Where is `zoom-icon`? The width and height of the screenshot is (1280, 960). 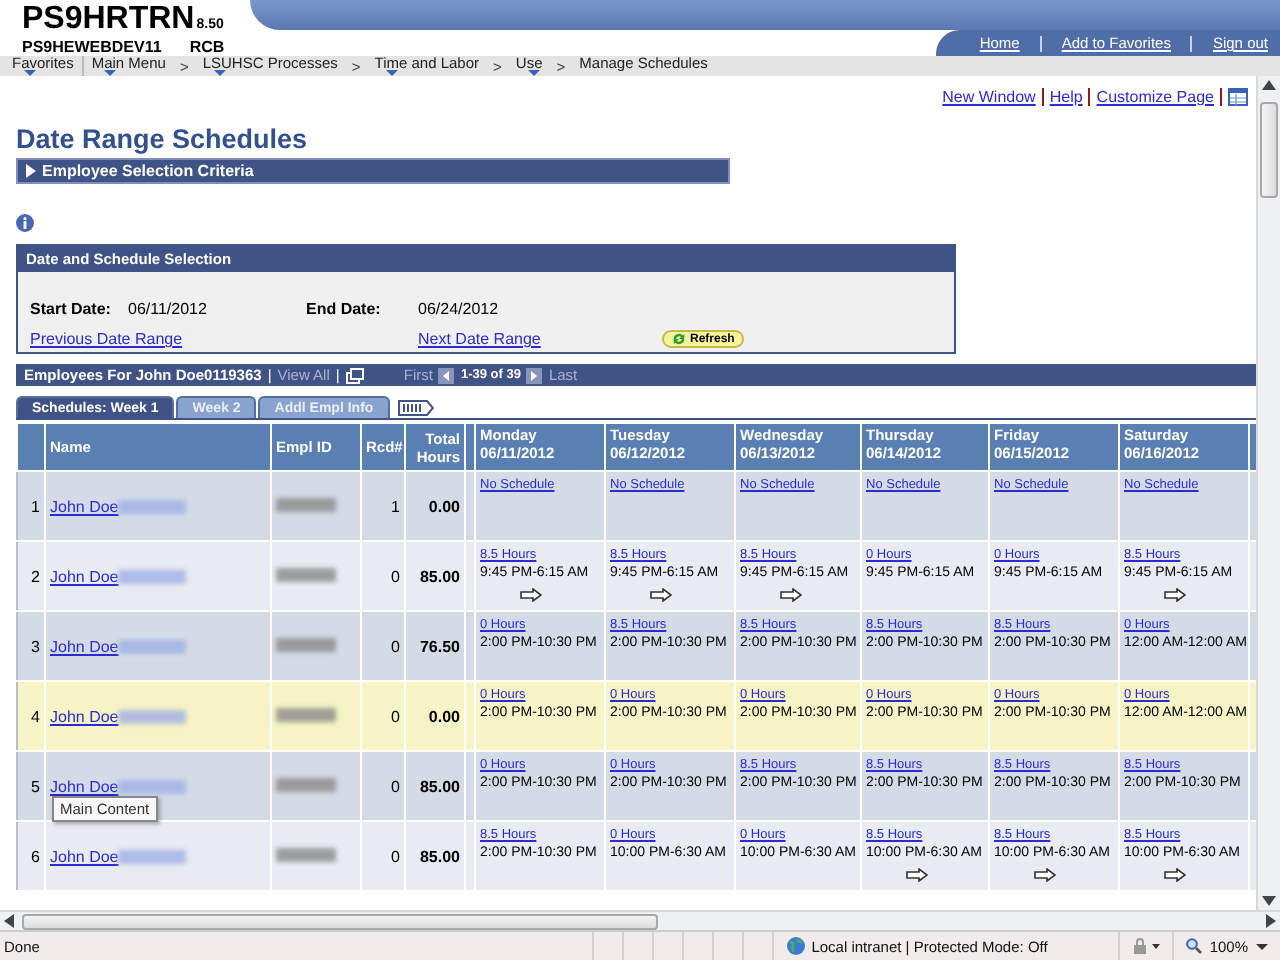
zoom-icon is located at coordinates (1193, 946).